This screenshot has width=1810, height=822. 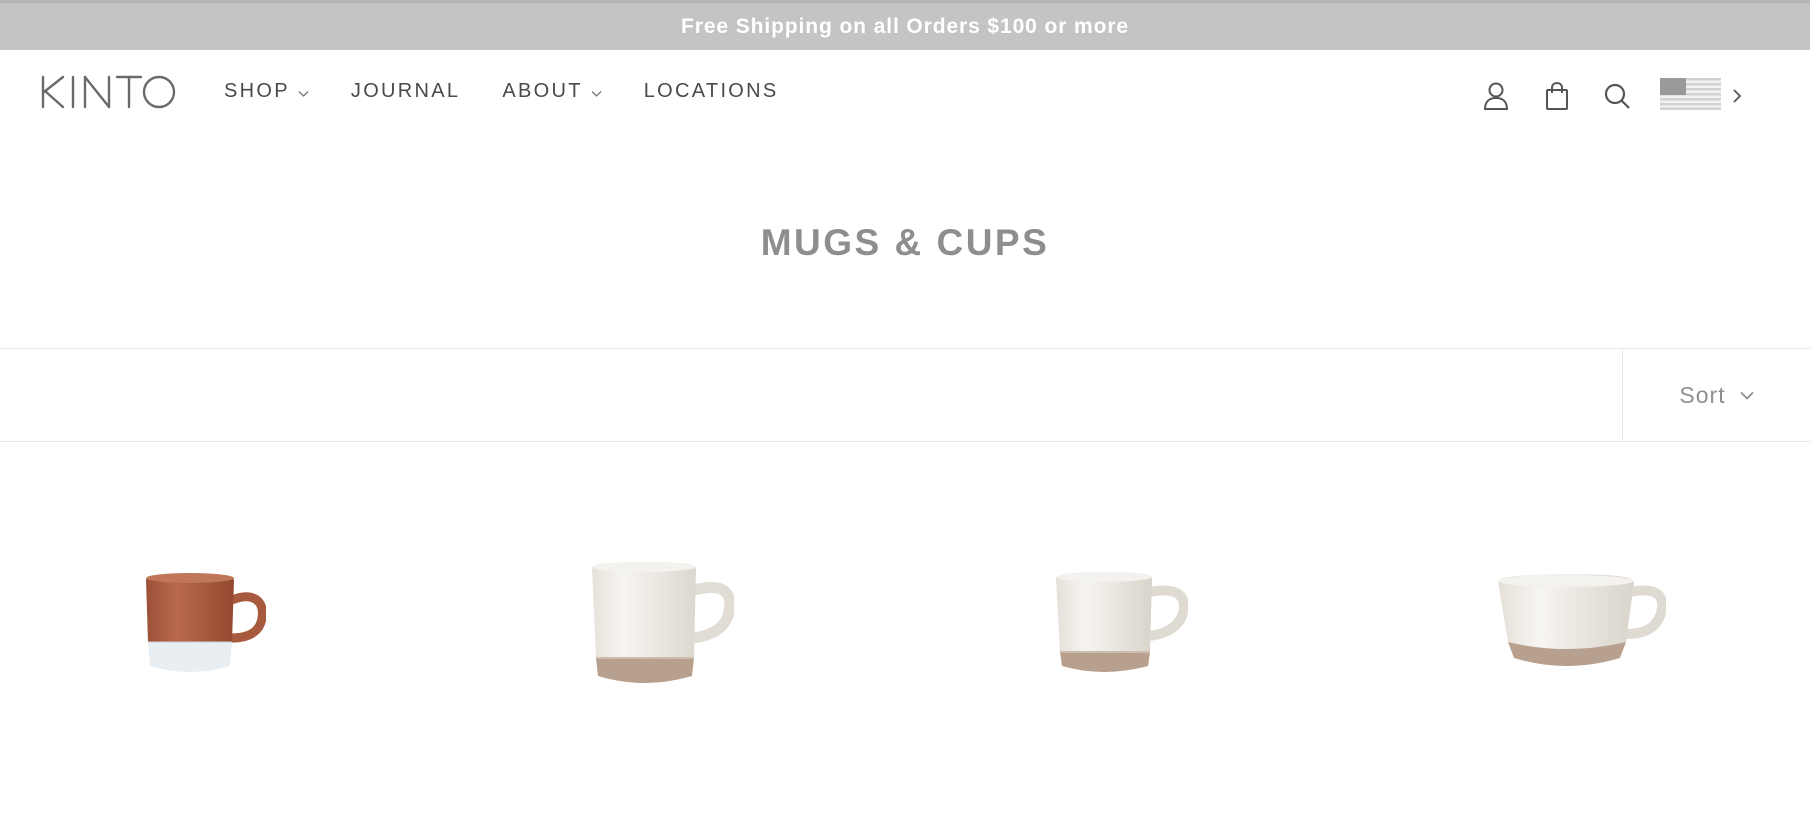 I want to click on sort-dropdown: Sort, so click(x=1716, y=395).